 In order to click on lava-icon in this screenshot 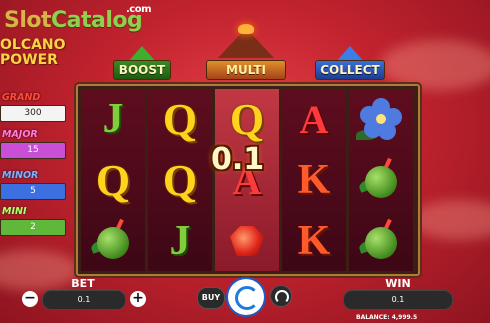, I will do `click(246, 29)`.